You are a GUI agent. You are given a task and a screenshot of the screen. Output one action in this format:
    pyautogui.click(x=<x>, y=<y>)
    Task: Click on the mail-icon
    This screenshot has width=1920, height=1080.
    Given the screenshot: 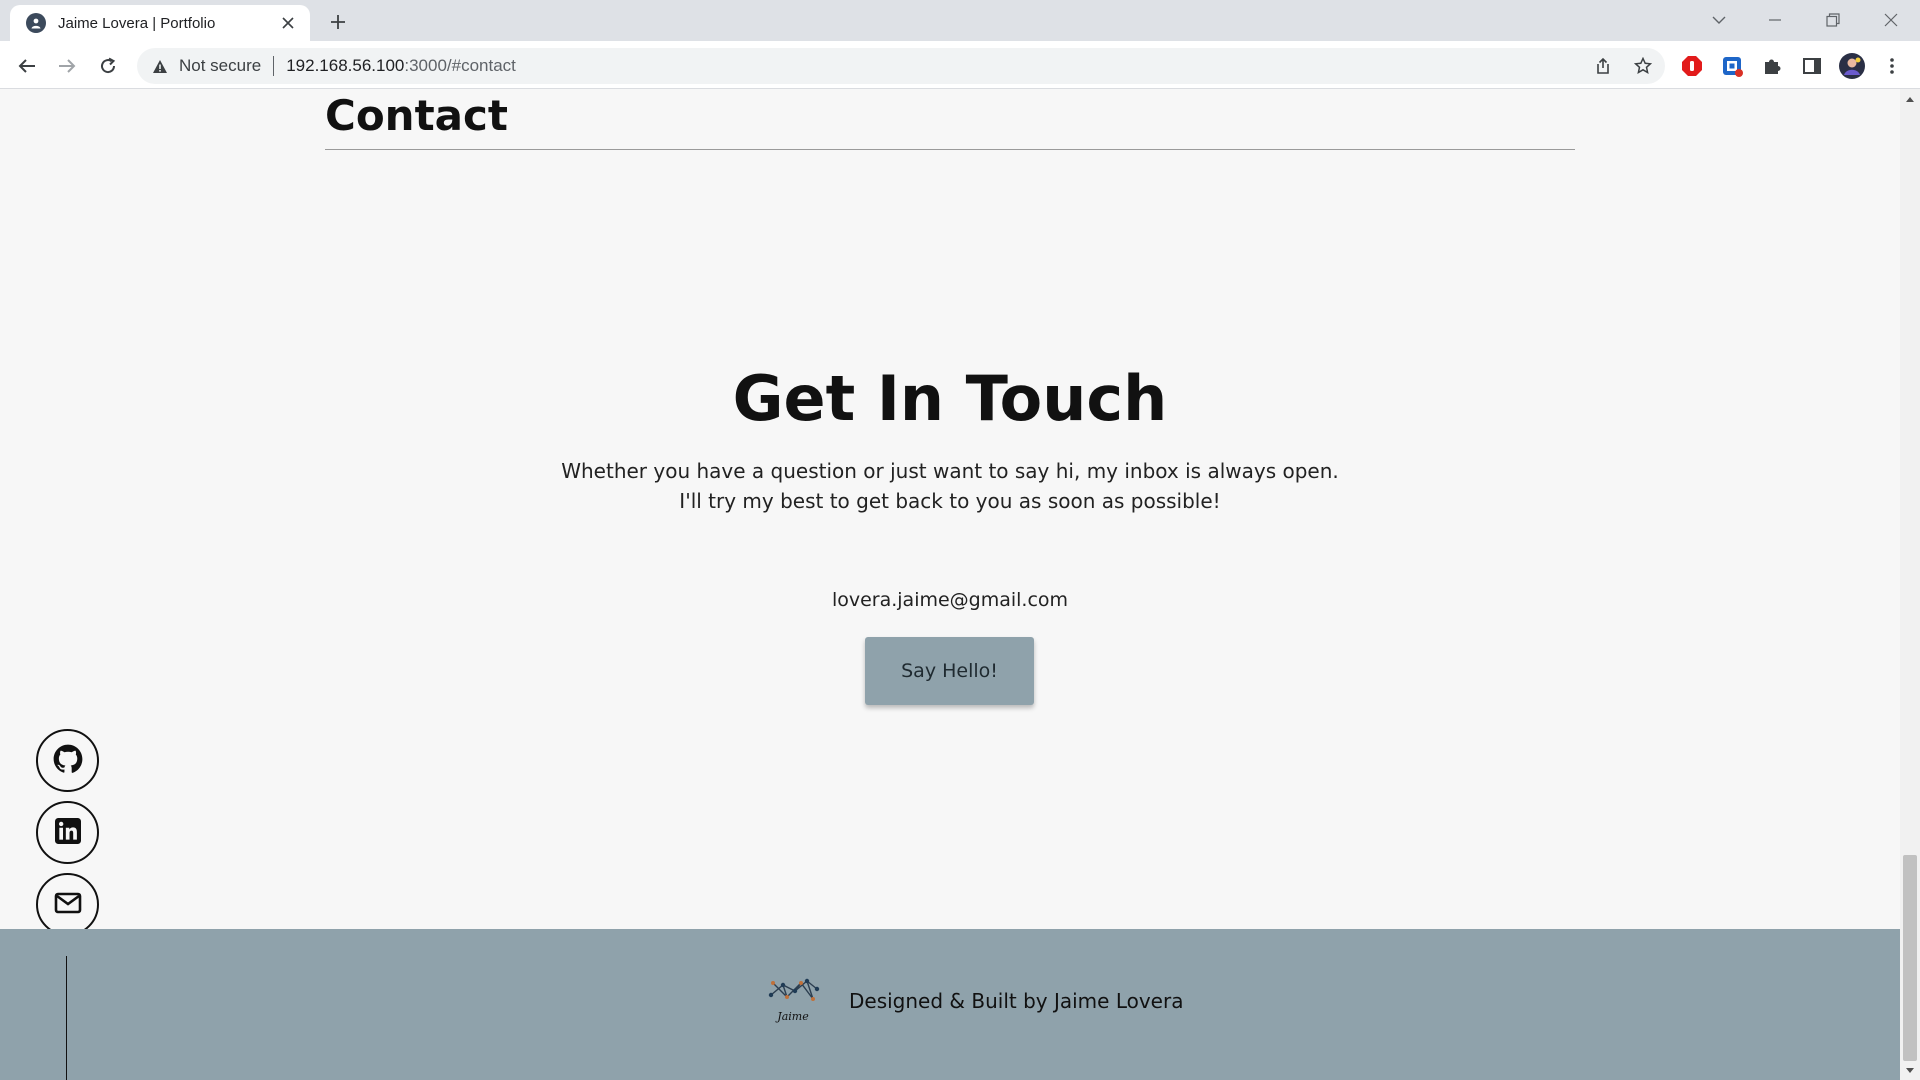 What is the action you would take?
    pyautogui.click(x=68, y=905)
    